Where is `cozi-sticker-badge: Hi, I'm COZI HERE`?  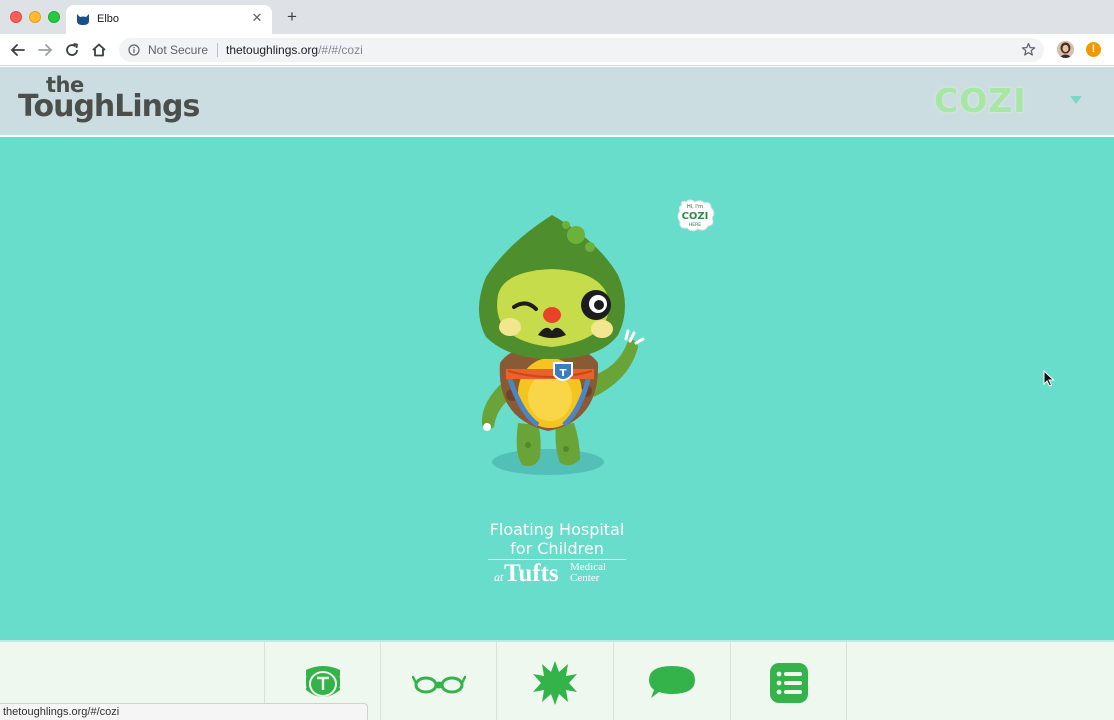
cozi-sticker-badge: Hi, I'm COZI HERE is located at coordinates (696, 216).